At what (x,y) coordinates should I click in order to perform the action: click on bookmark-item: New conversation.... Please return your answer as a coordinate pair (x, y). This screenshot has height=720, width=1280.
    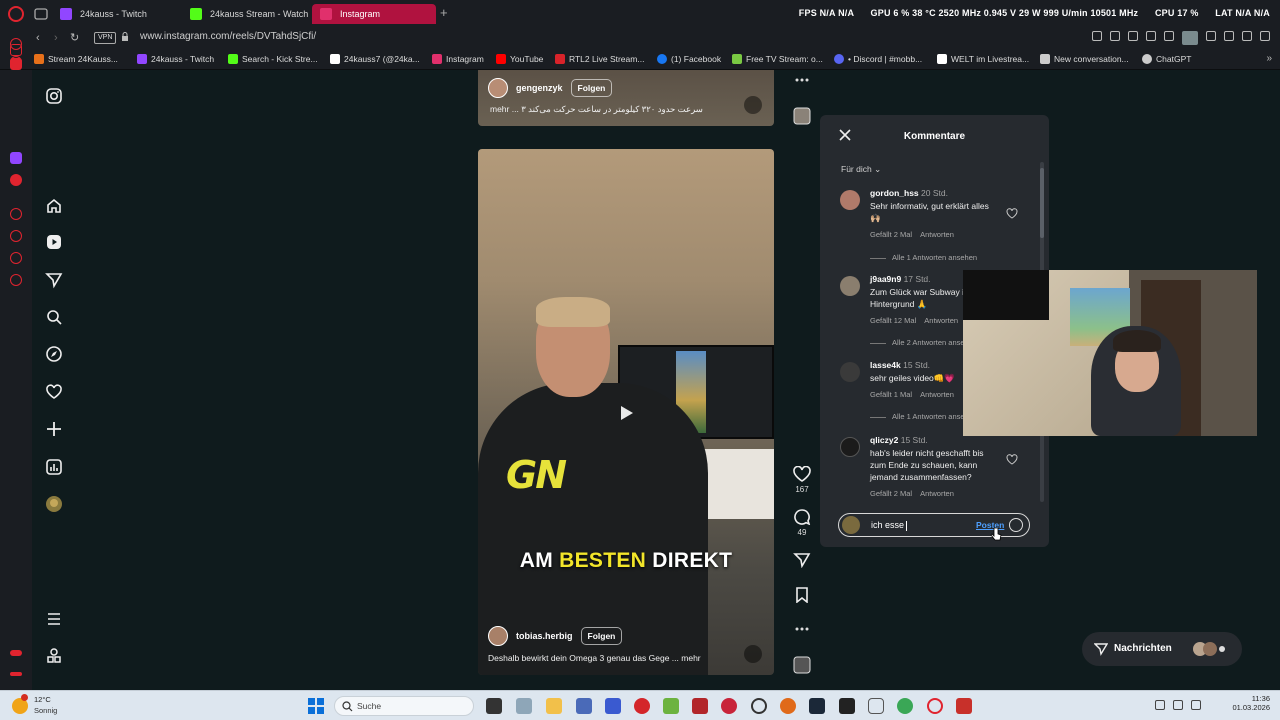
    Looking at the image, I should click on (1084, 59).